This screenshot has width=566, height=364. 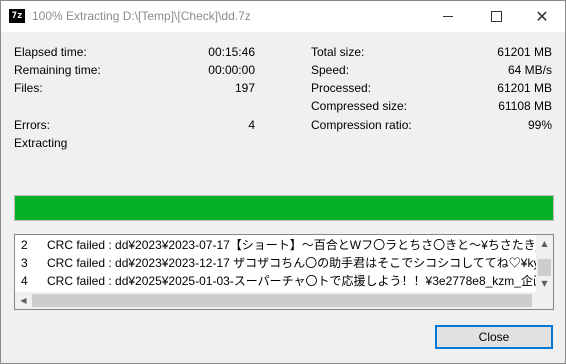 I want to click on horizontal-scrollbar: ◀, so click(x=275, y=300).